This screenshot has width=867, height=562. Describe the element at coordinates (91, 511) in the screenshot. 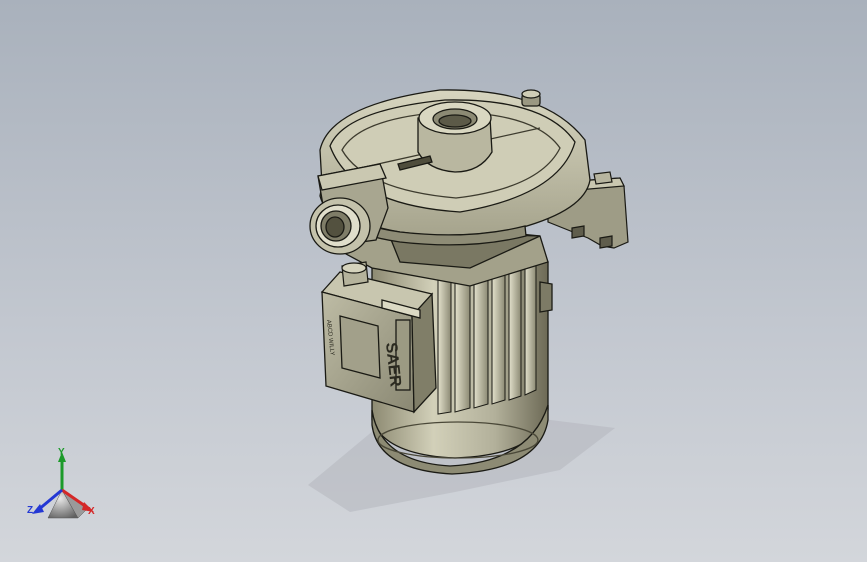

I see `x-axis-label: X` at that location.